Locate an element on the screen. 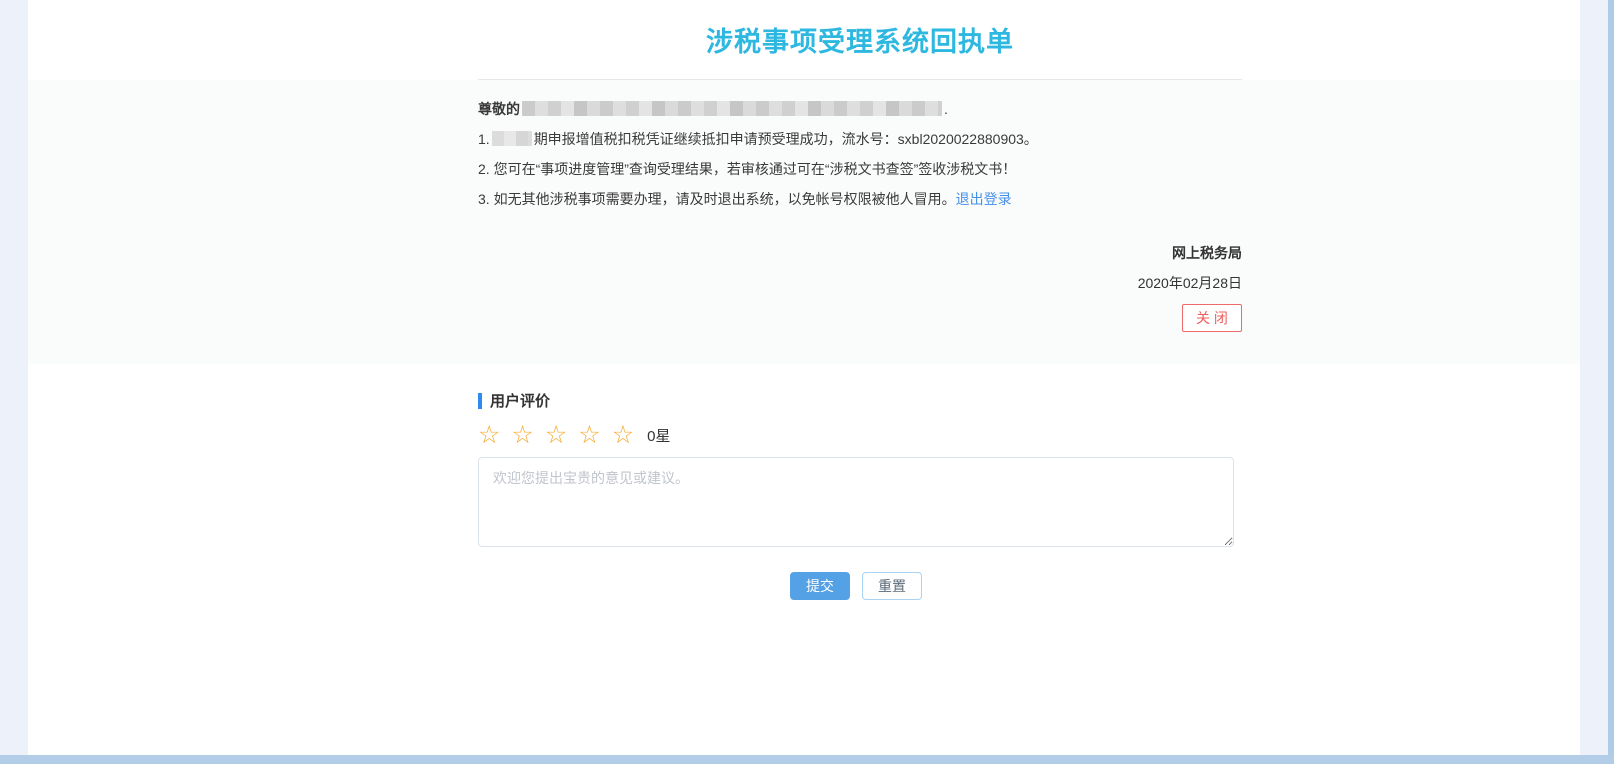 The width and height of the screenshot is (1614, 764). receipt-date: 2020年02月28日 is located at coordinates (1189, 283).